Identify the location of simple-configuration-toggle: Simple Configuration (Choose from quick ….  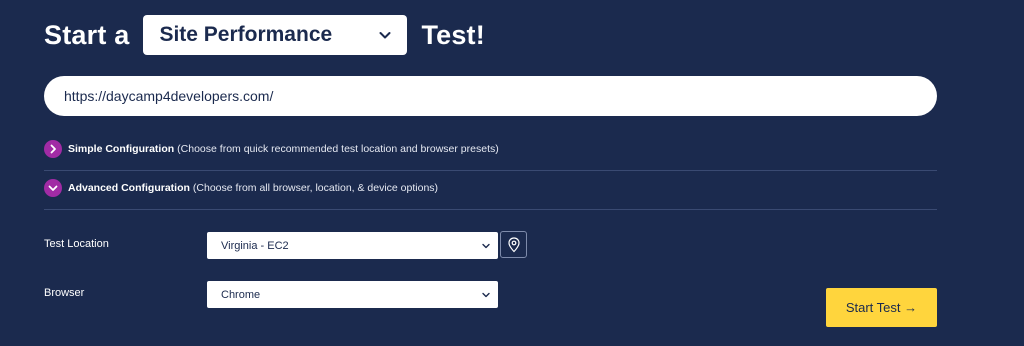
(490, 149).